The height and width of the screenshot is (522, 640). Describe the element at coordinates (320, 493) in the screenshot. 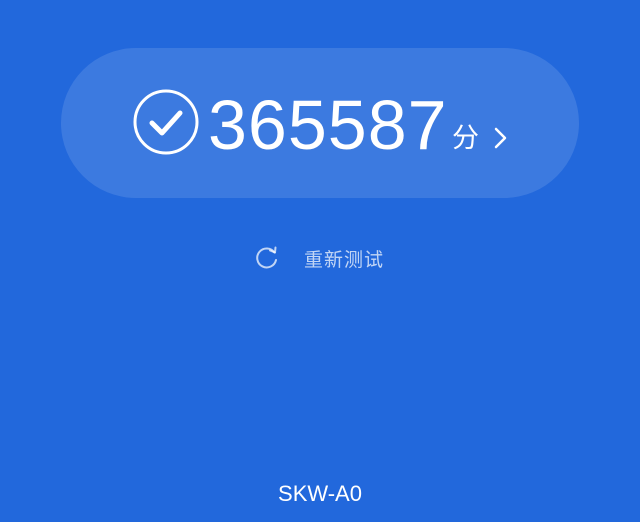

I see `device-name: SKW-A0` at that location.